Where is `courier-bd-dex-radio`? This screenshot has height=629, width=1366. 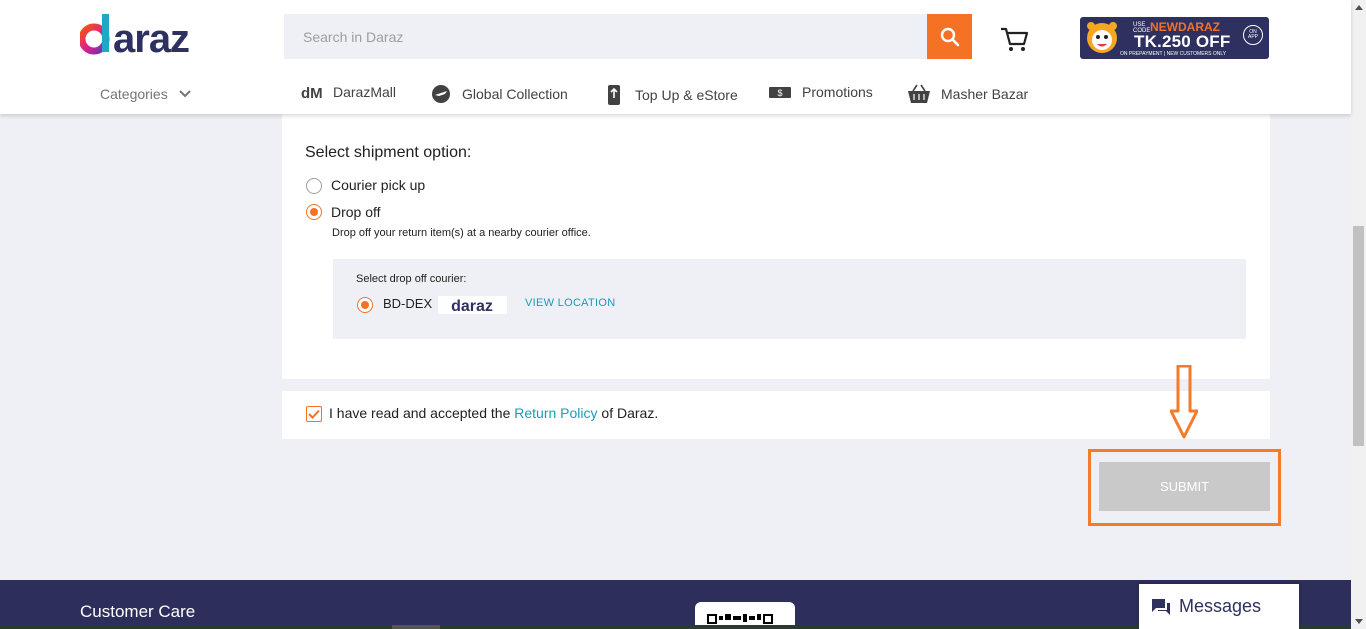
courier-bd-dex-radio is located at coordinates (365, 305).